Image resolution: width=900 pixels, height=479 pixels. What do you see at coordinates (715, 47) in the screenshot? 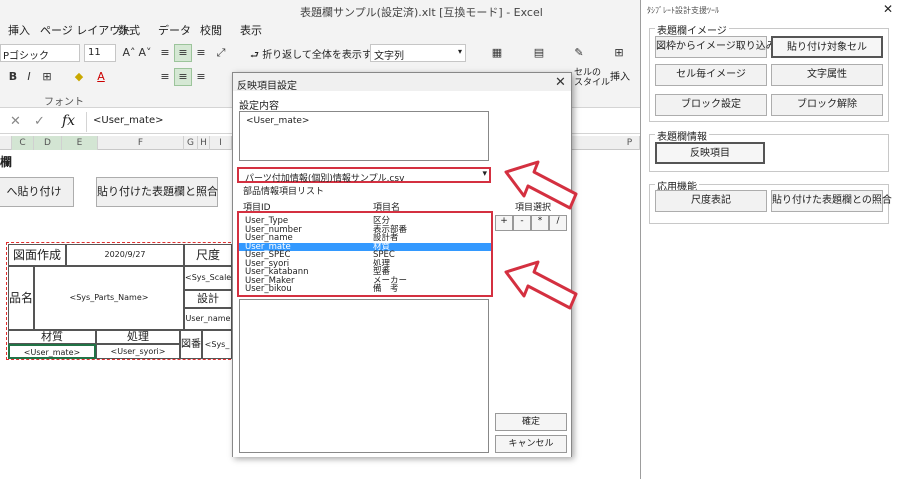
I see `import-image-button: 図枠からイメージ取り込み` at bounding box center [715, 47].